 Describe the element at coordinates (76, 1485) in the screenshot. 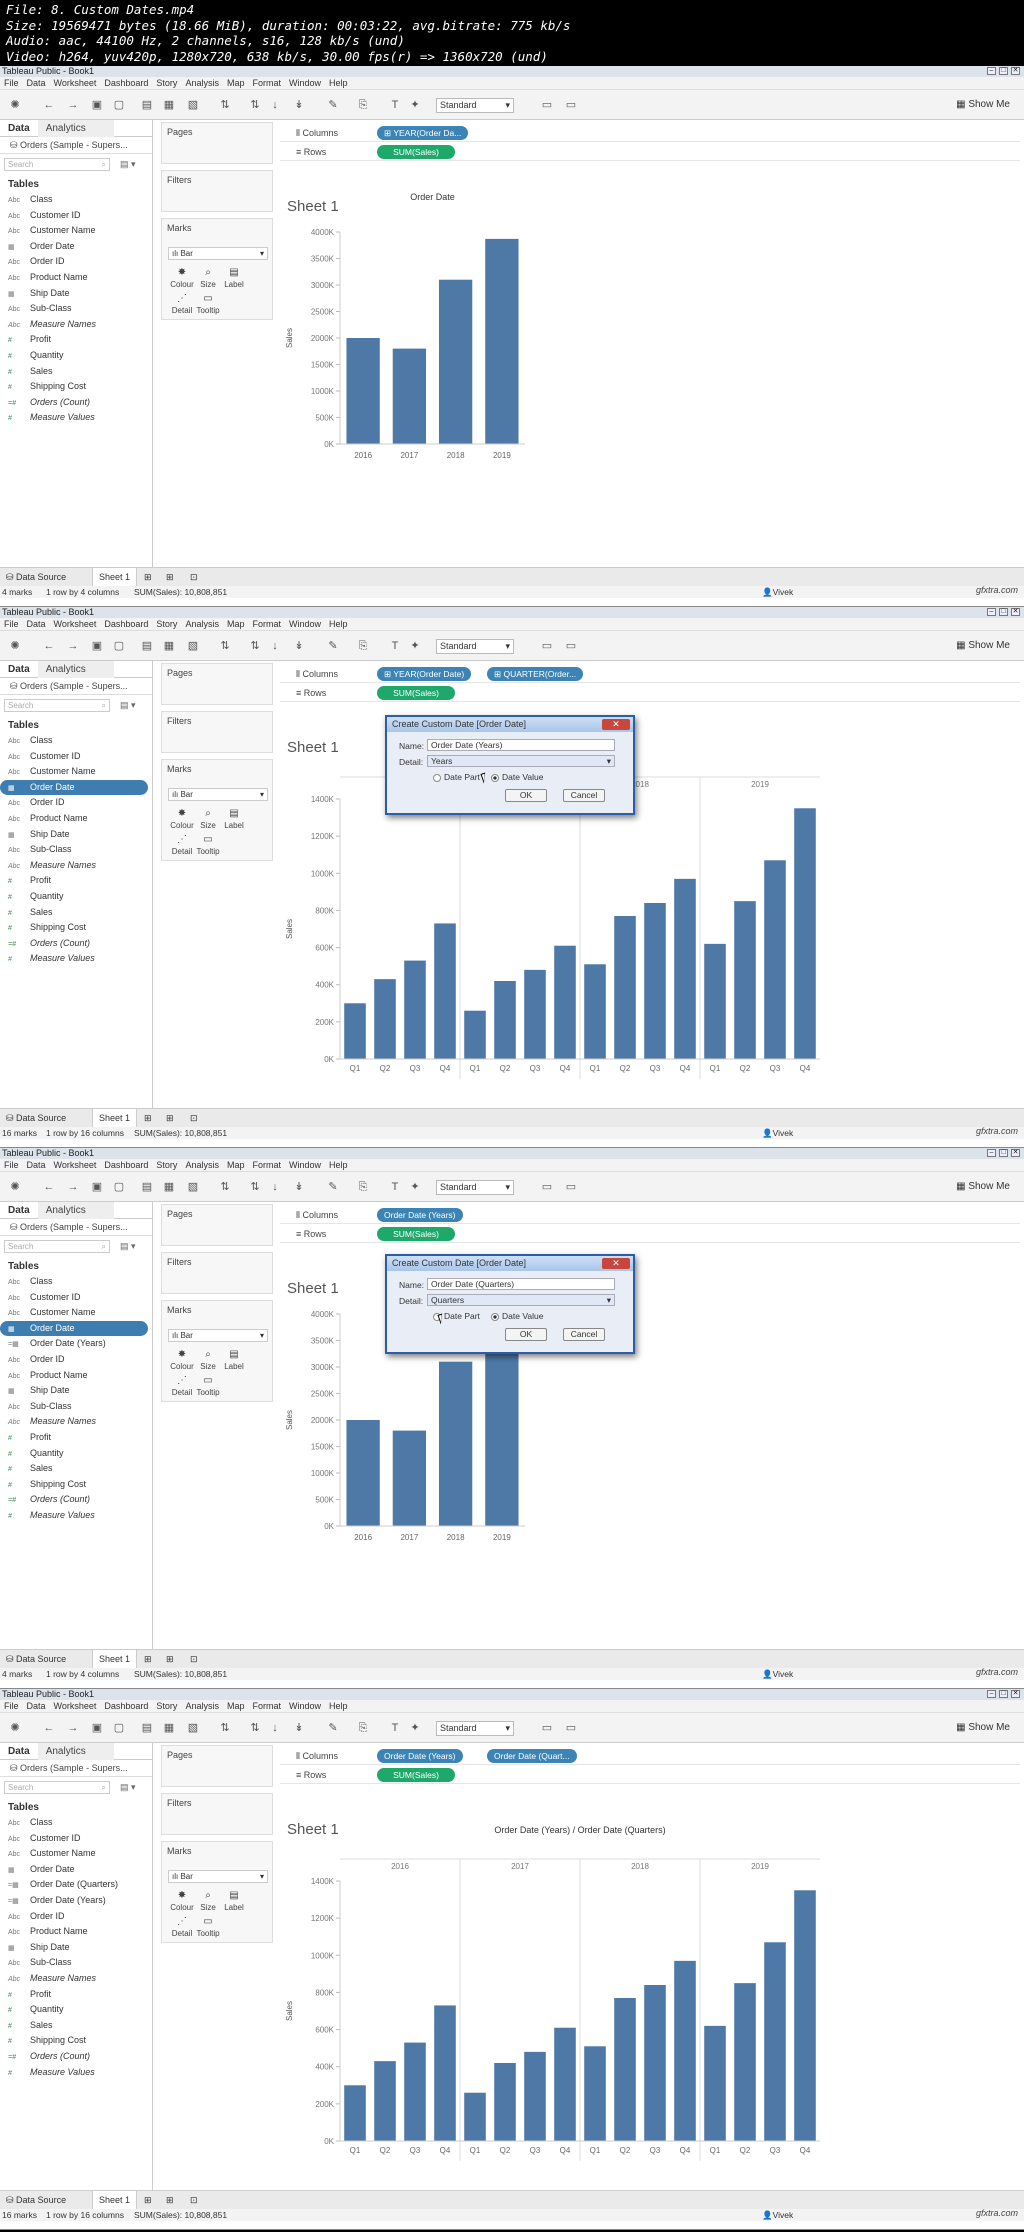

I see `field-item: # Shipping Cost` at that location.